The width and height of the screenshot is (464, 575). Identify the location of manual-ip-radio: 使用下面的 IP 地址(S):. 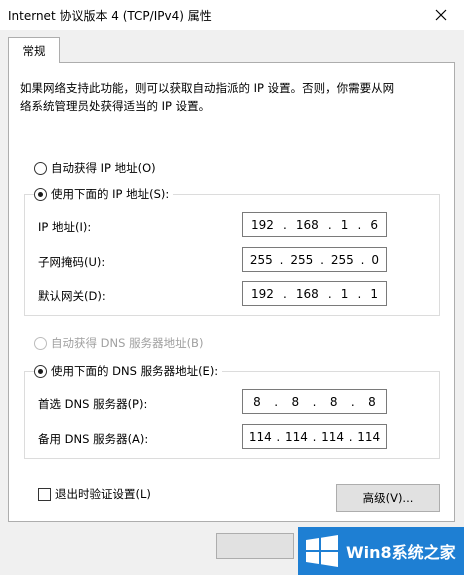
(104, 194).